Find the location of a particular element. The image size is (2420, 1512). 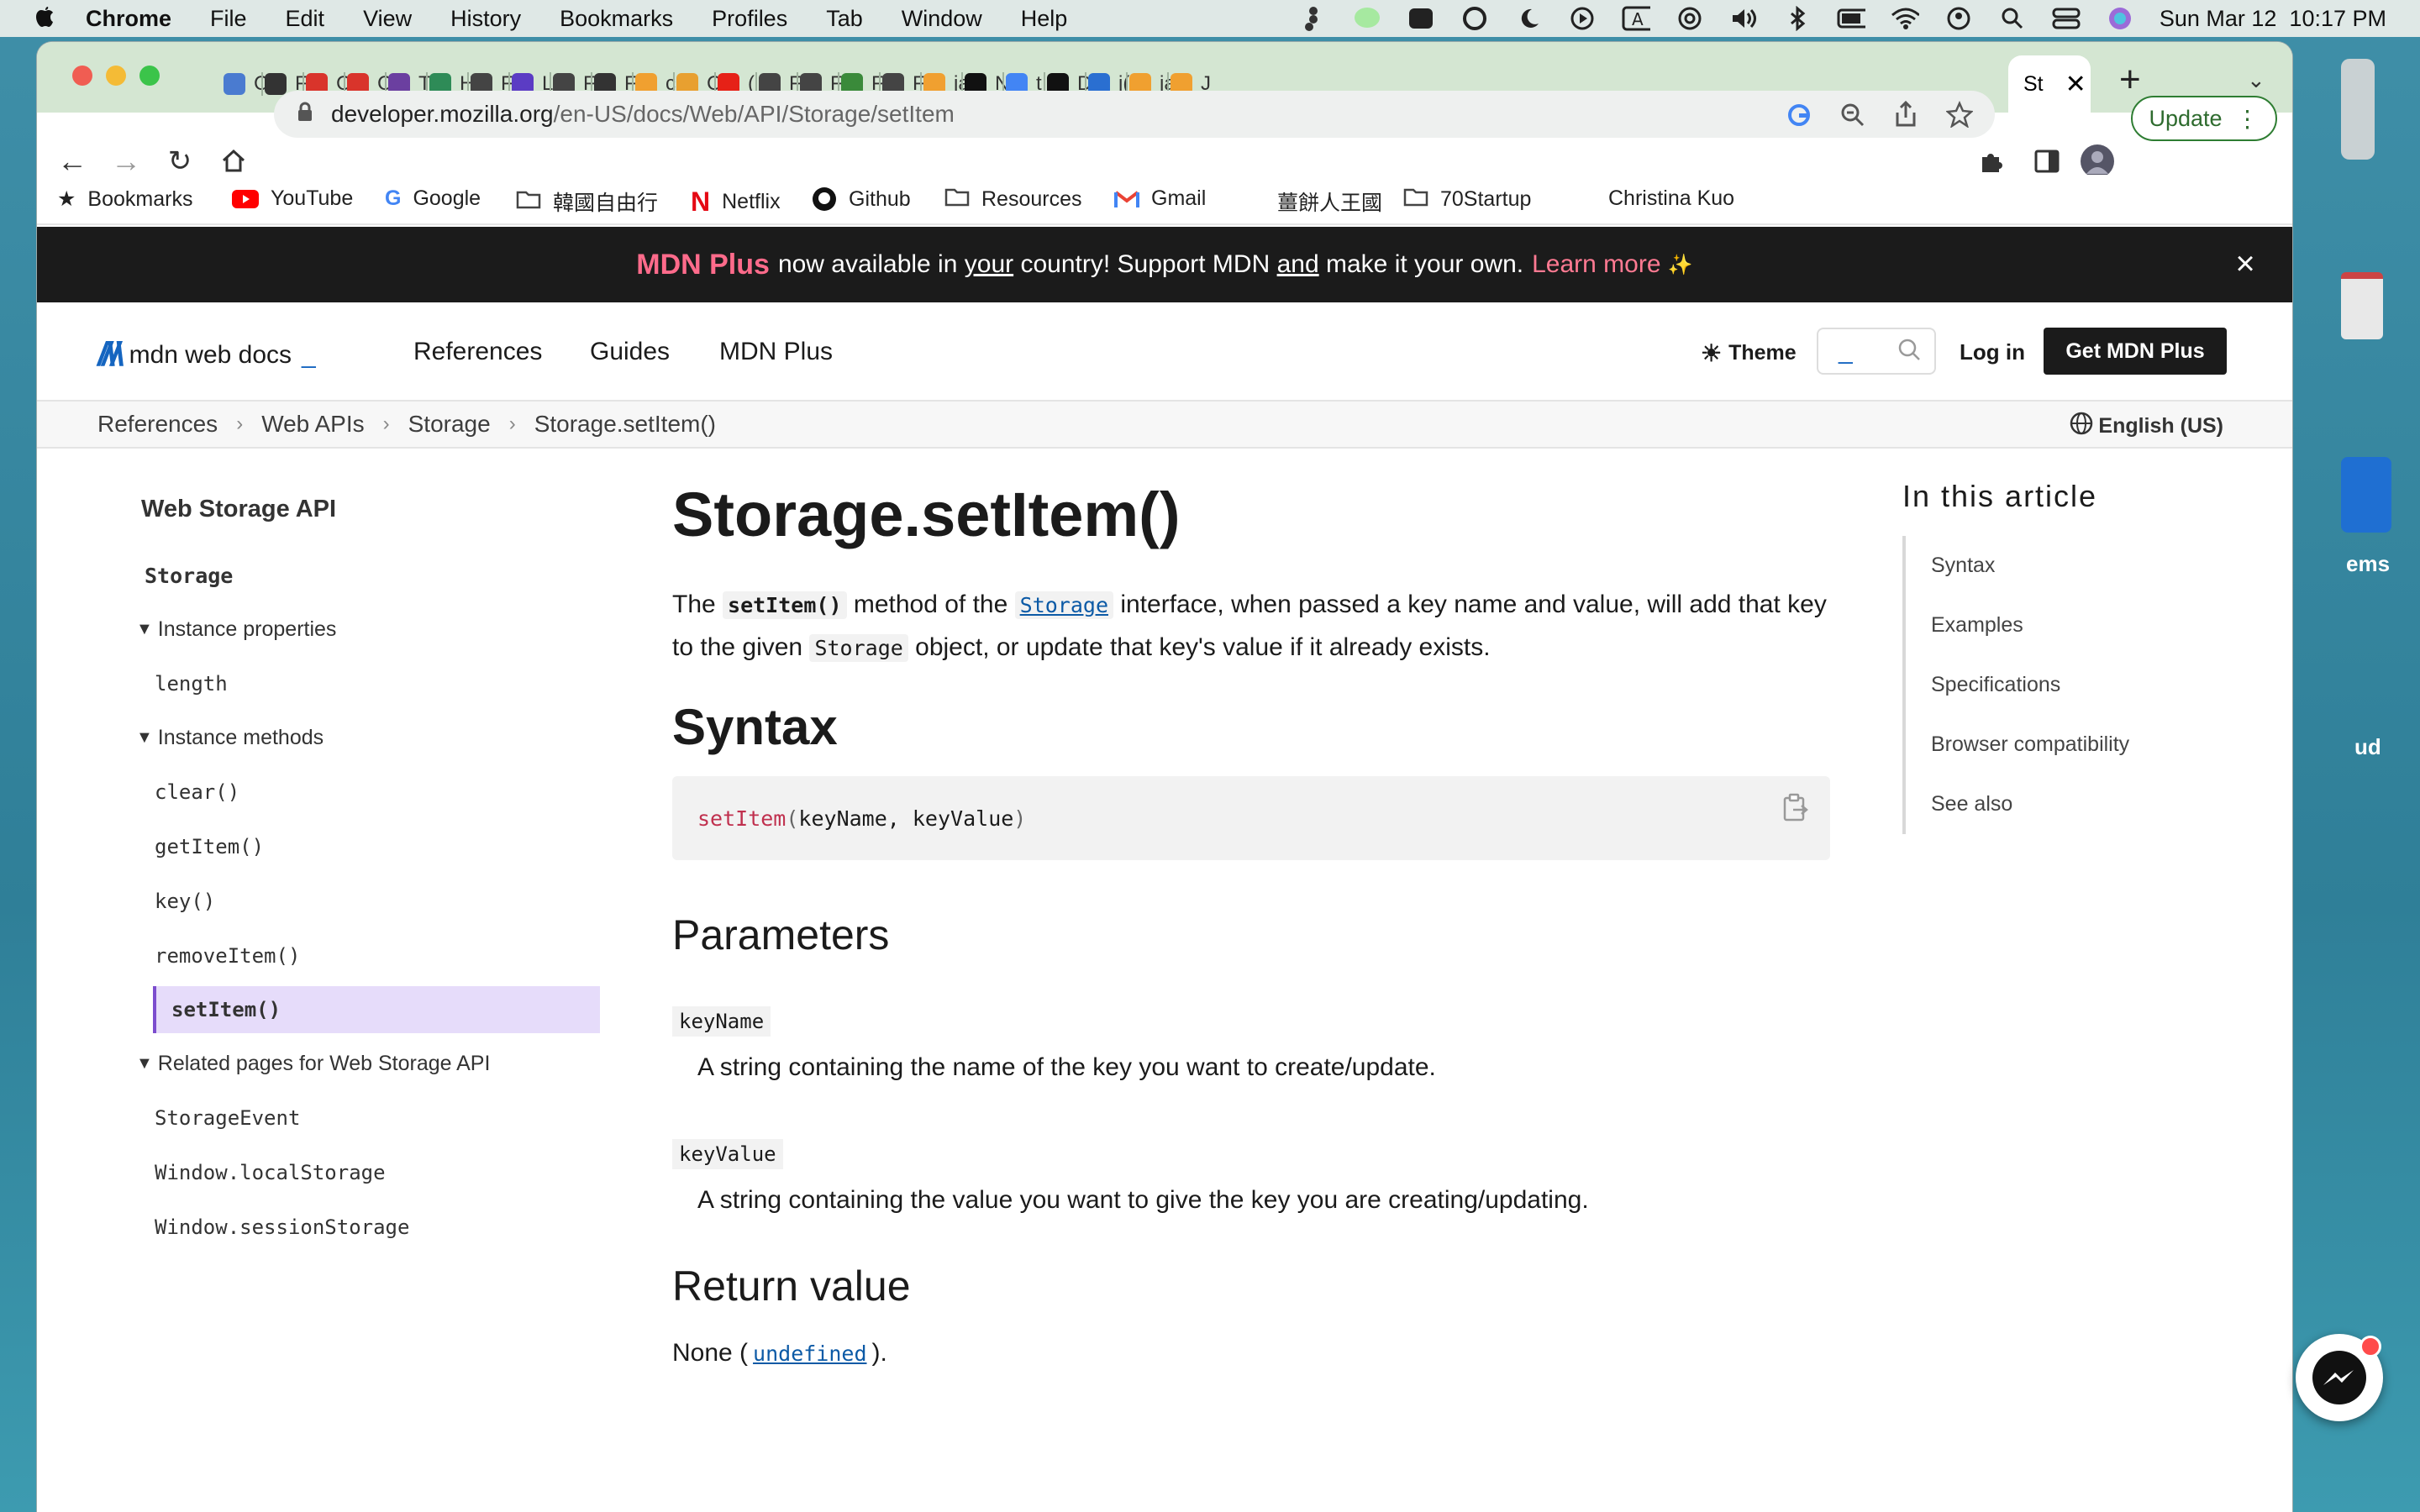

bookmark-youtube: YouTube is located at coordinates (292, 198).